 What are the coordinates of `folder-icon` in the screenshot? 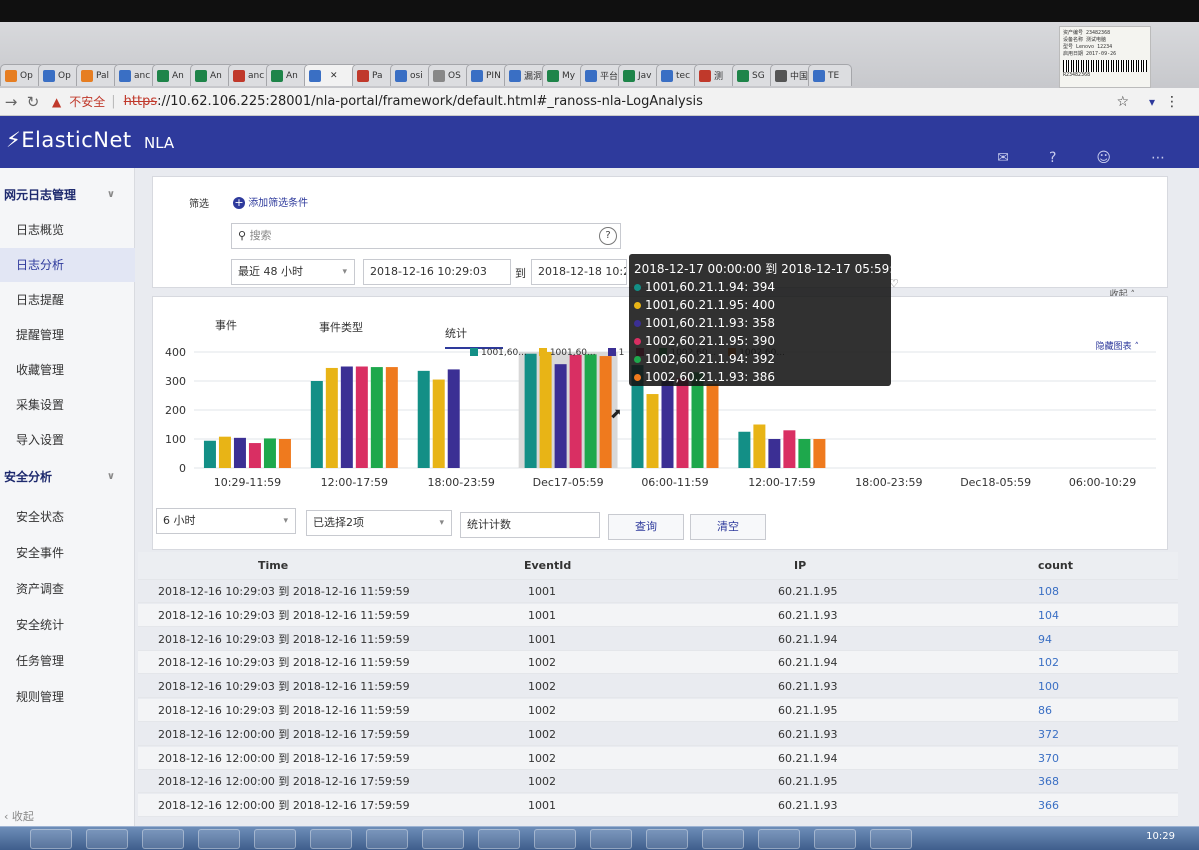 It's located at (667, 839).